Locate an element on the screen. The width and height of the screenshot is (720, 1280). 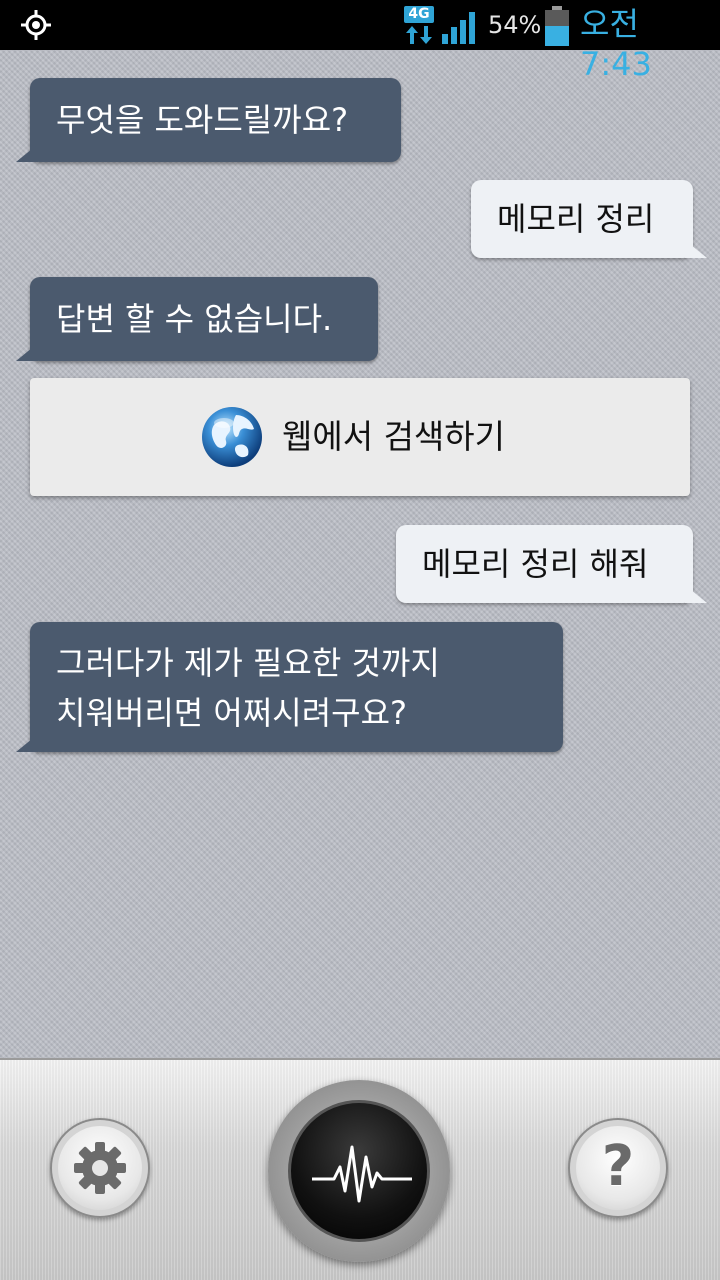
help-icon: ? is located at coordinates (618, 1166).